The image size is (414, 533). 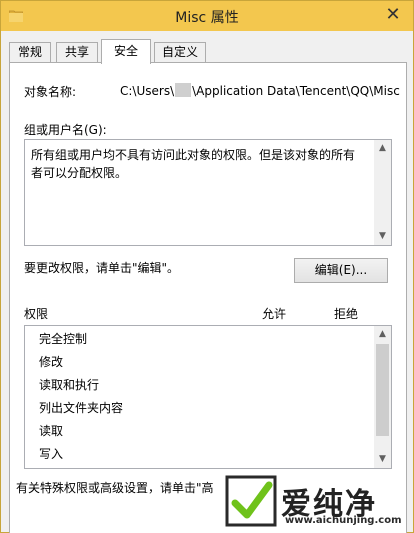 What do you see at coordinates (183, 90) in the screenshot?
I see `redacted-username` at bounding box center [183, 90].